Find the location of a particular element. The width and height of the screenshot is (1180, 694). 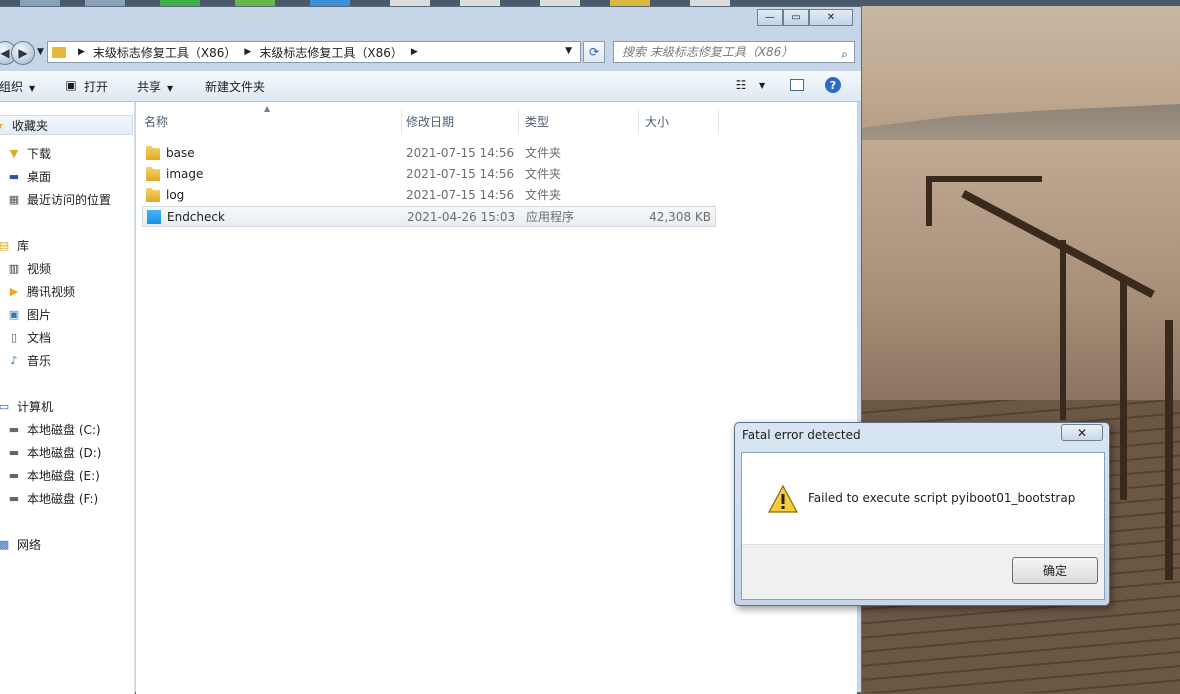

help-icon: ? is located at coordinates (833, 85).